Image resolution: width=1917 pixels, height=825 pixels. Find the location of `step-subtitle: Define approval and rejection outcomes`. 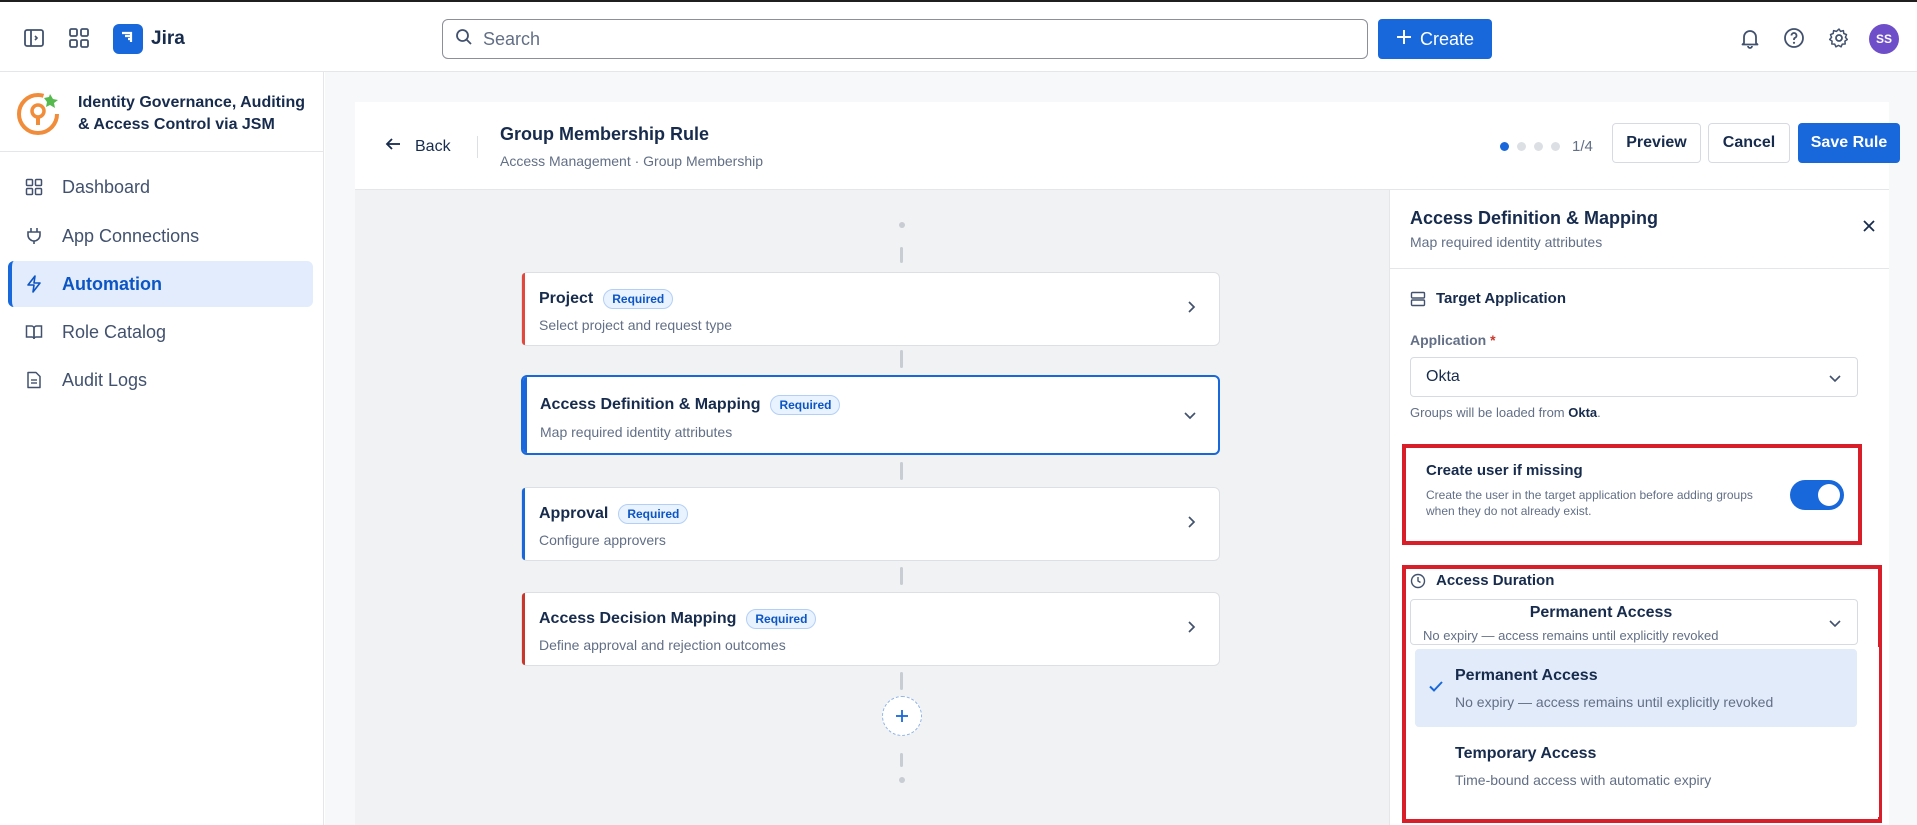

step-subtitle: Define approval and rejection outcomes is located at coordinates (662, 645).